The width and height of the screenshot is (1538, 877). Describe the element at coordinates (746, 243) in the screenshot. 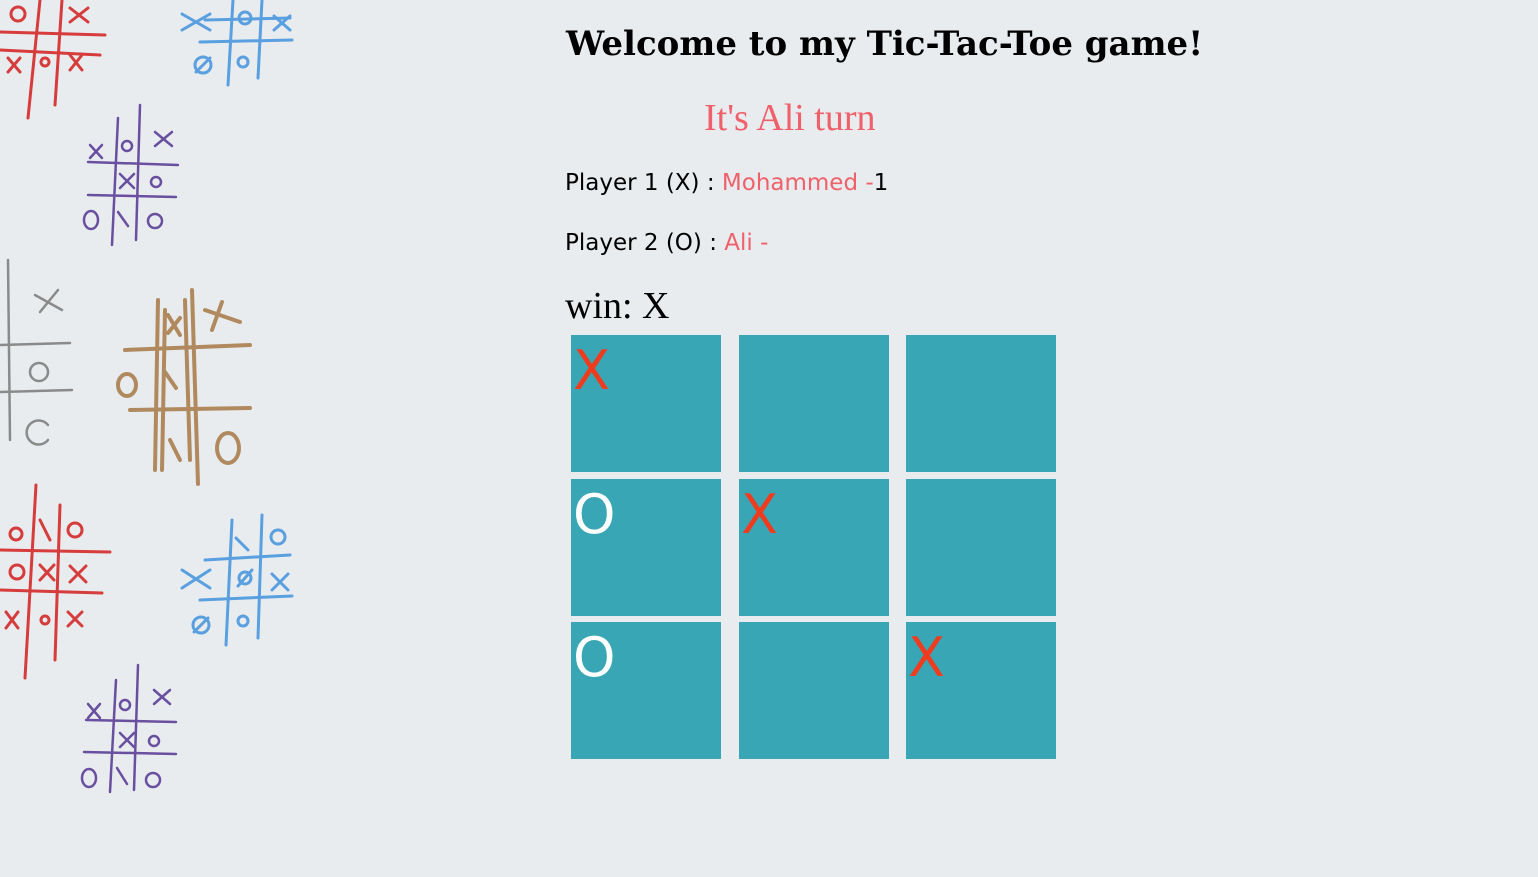

I see `player-2-name: Ali -` at that location.